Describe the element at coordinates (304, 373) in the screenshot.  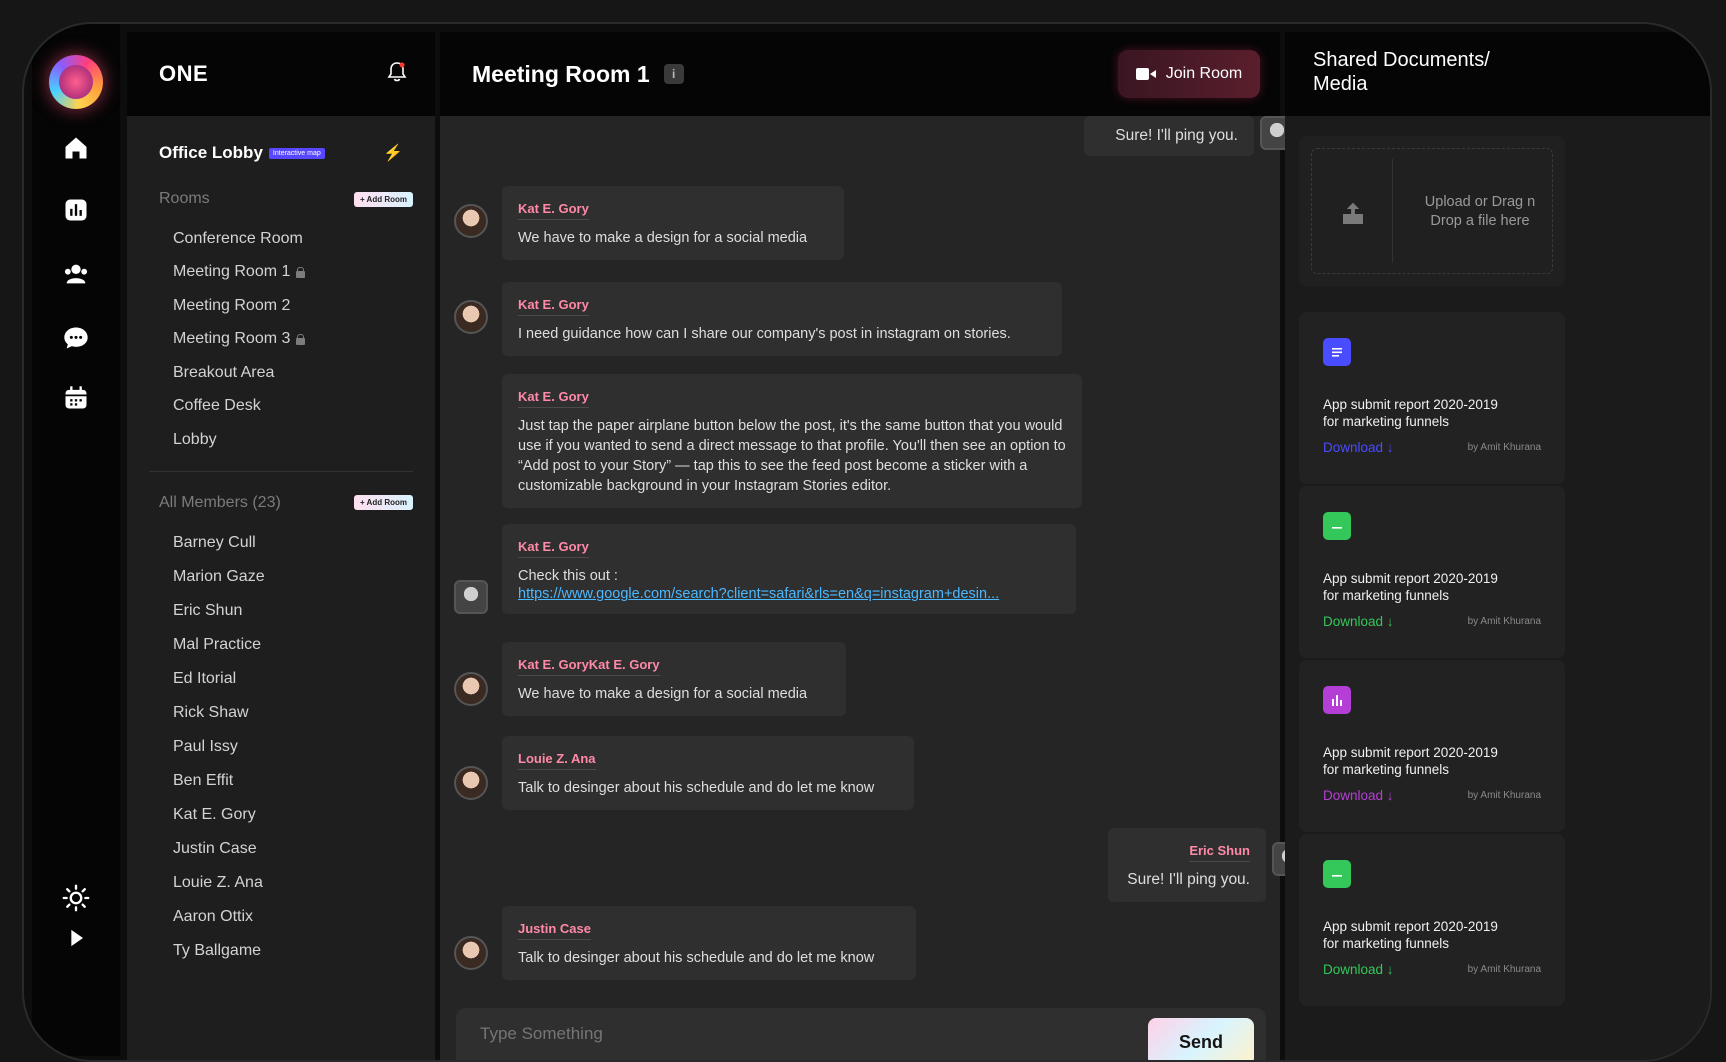
I see `room-item: Breakout Area` at that location.